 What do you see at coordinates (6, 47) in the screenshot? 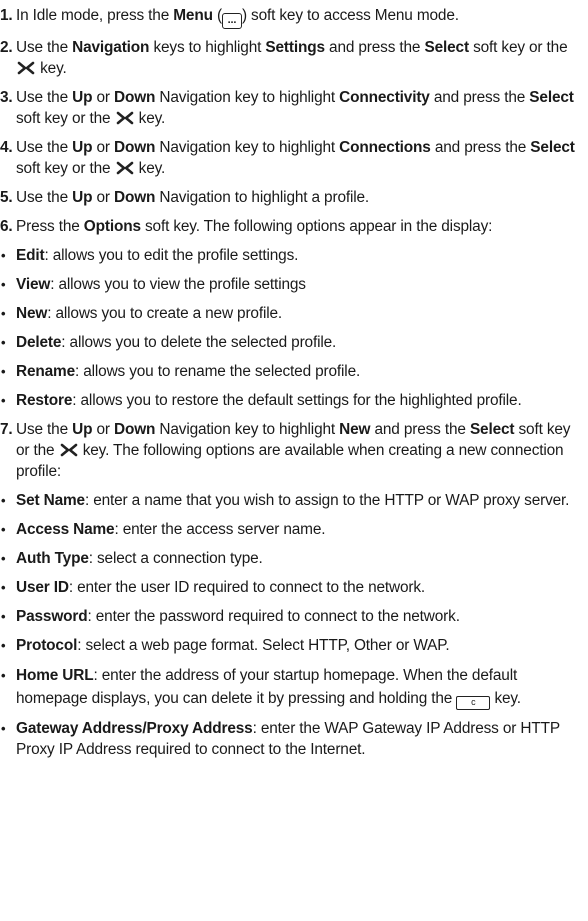
I see `step-number: 2.` at bounding box center [6, 47].